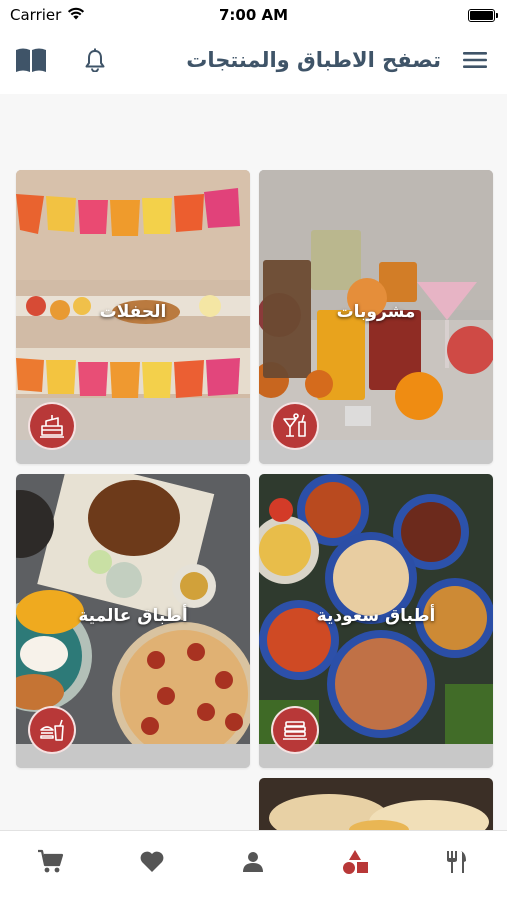 The image size is (507, 900). I want to click on category-title-drinks: مشروبات, so click(376, 312).